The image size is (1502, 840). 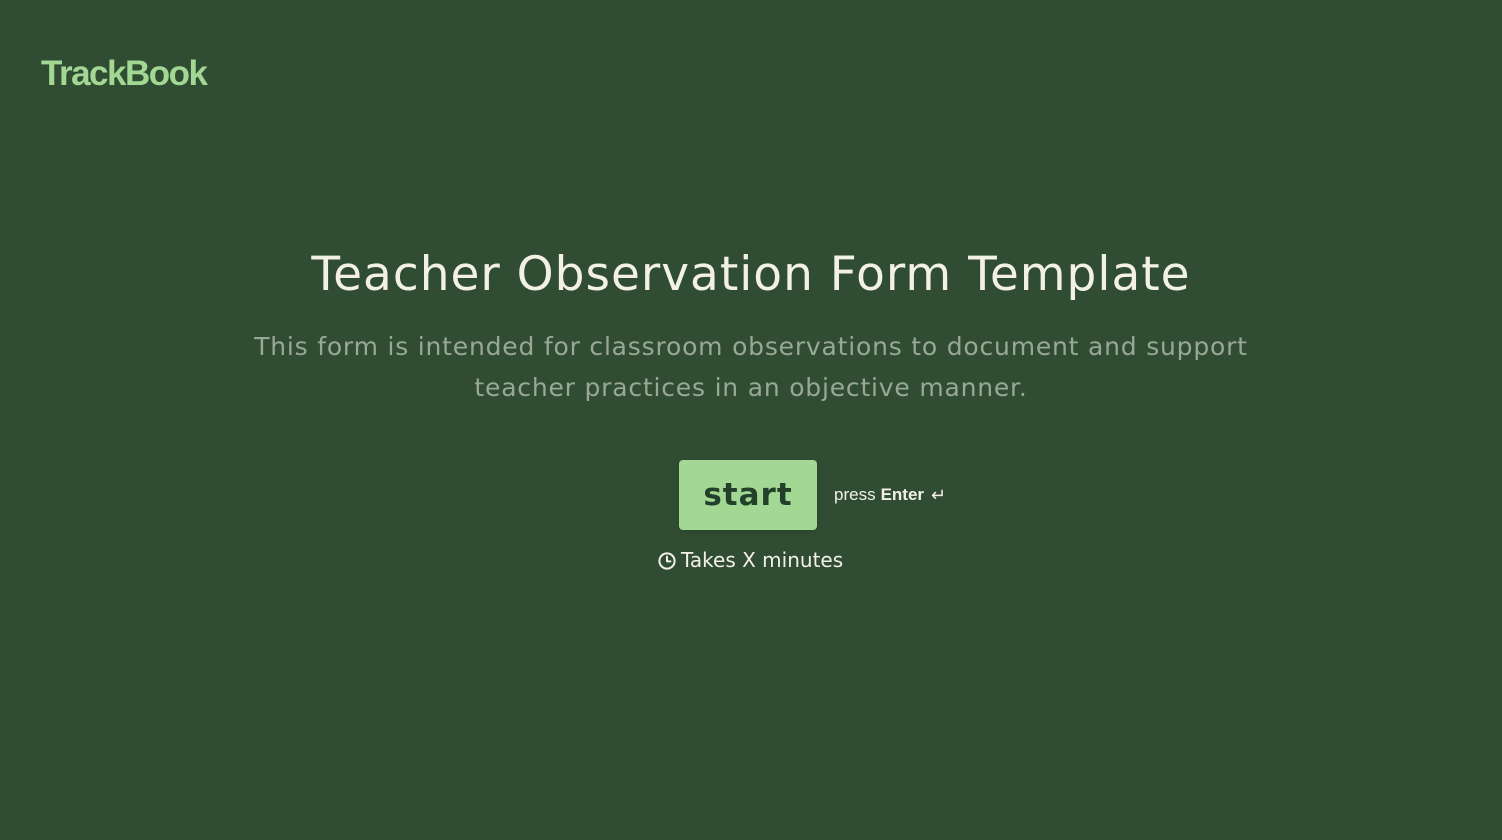 What do you see at coordinates (667, 560) in the screenshot?
I see `clock-icon` at bounding box center [667, 560].